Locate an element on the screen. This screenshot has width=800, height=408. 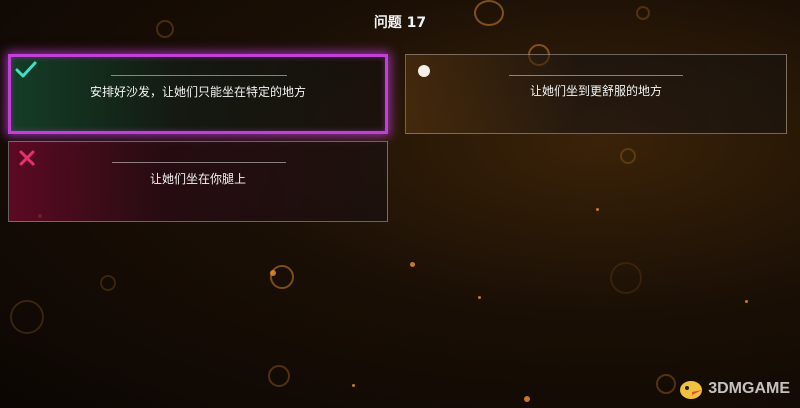
question-title: 问题 17 is located at coordinates (400, 23).